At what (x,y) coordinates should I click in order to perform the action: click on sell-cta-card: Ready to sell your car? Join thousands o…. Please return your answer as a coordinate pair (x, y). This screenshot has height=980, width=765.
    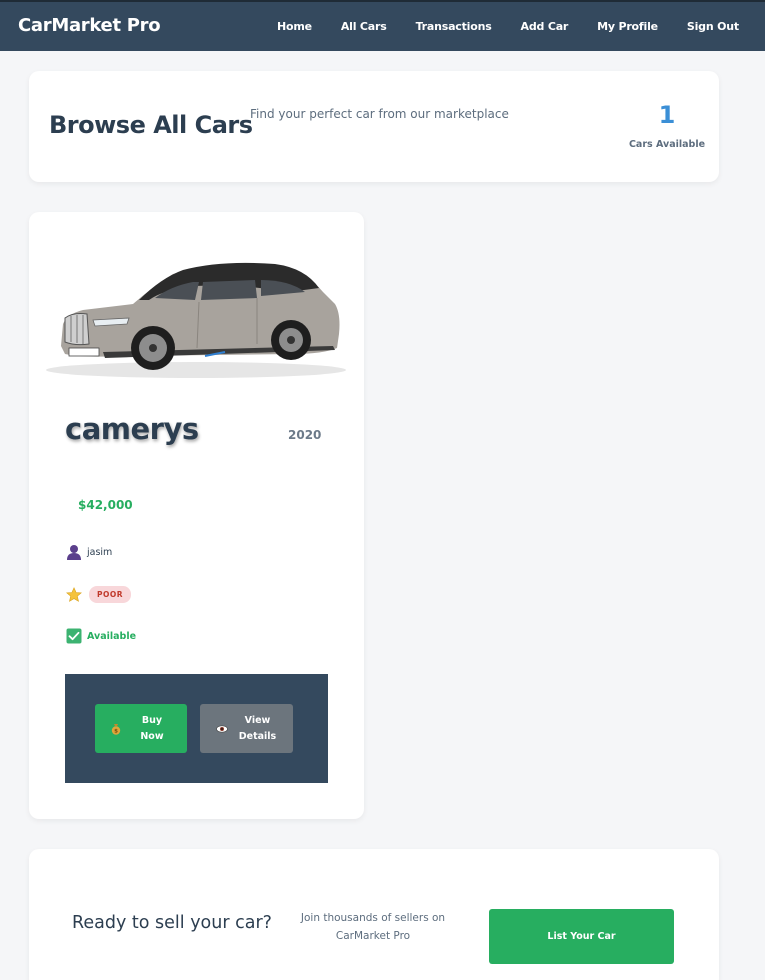
    Looking at the image, I should click on (374, 914).